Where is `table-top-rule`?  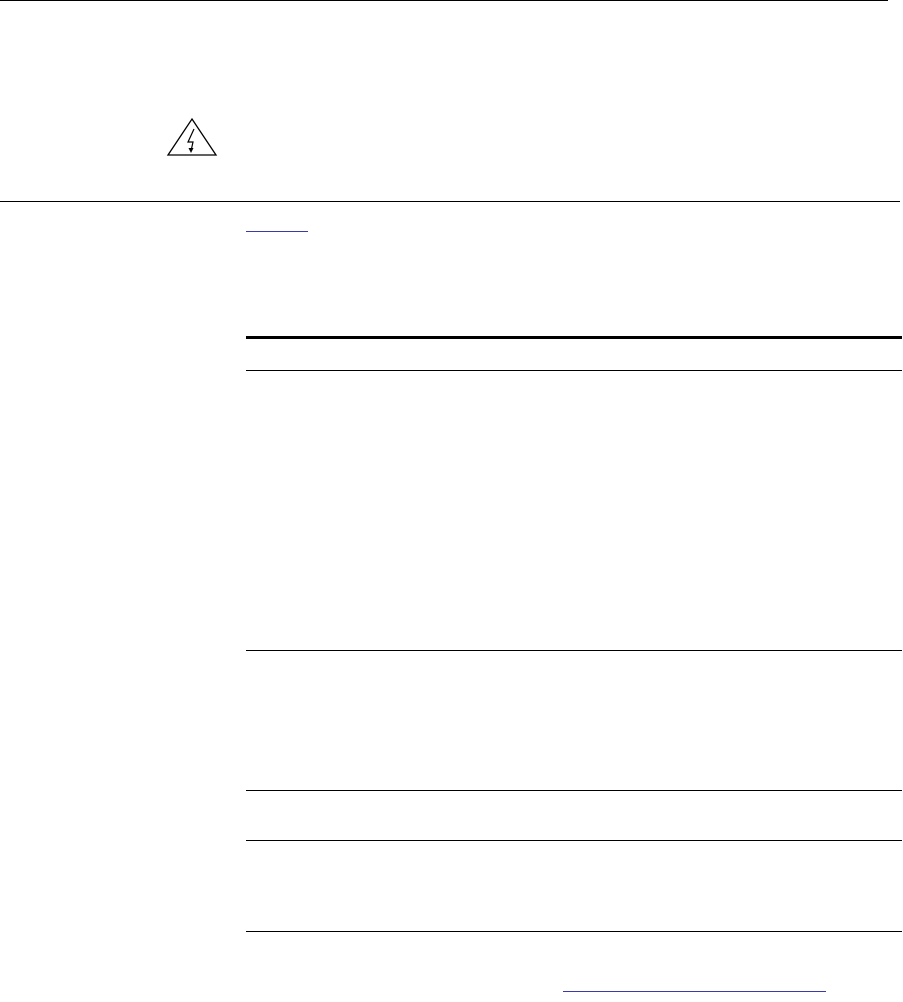
table-top-rule is located at coordinates (574, 337).